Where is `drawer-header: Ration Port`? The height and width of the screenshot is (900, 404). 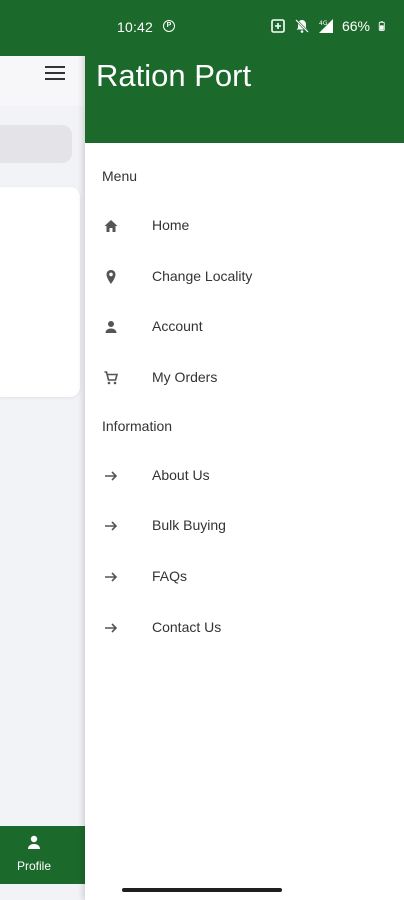 drawer-header: Ration Port is located at coordinates (244, 93).